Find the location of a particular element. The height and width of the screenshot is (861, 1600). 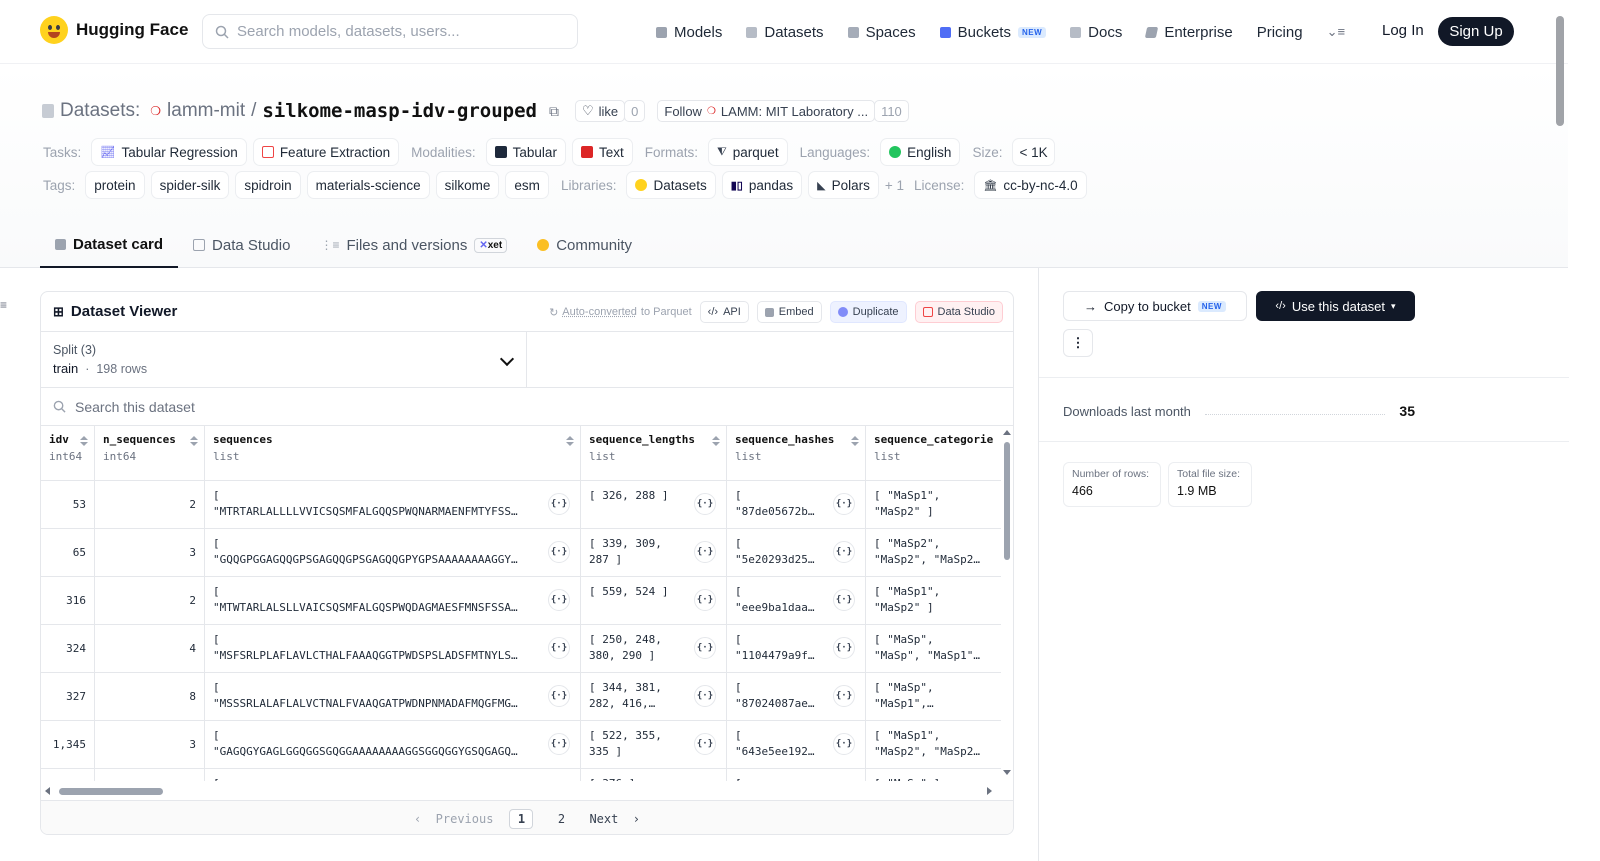

duplicate-button: Duplicate is located at coordinates (868, 312).